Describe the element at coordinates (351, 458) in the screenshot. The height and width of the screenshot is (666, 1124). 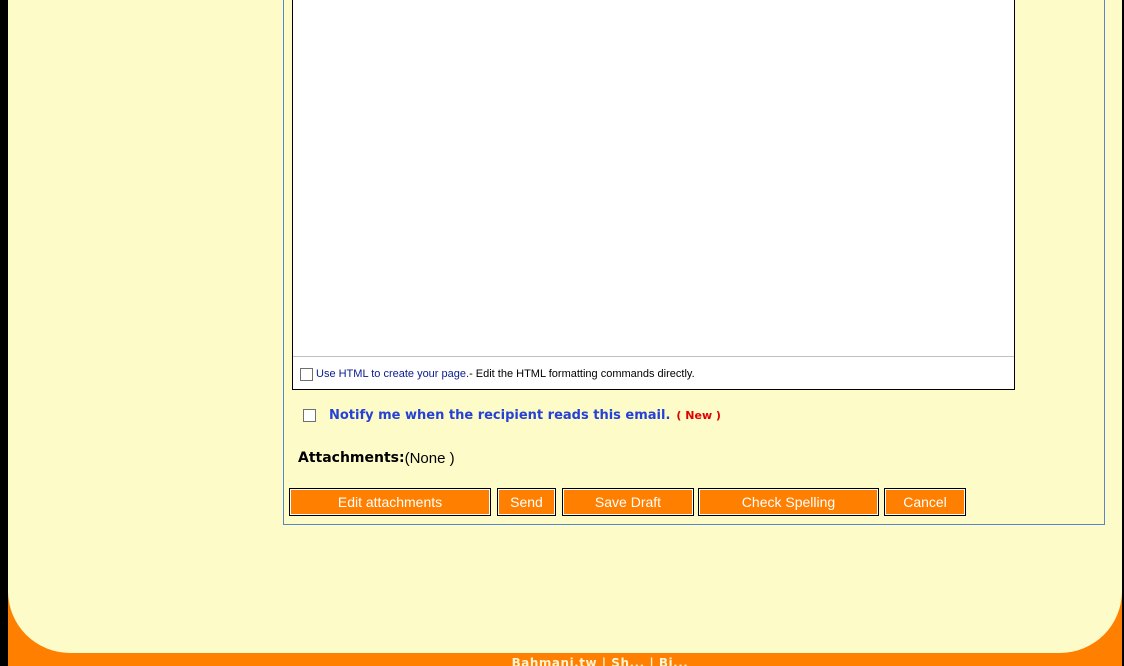
I see `attachments-label: Attachments:` at that location.